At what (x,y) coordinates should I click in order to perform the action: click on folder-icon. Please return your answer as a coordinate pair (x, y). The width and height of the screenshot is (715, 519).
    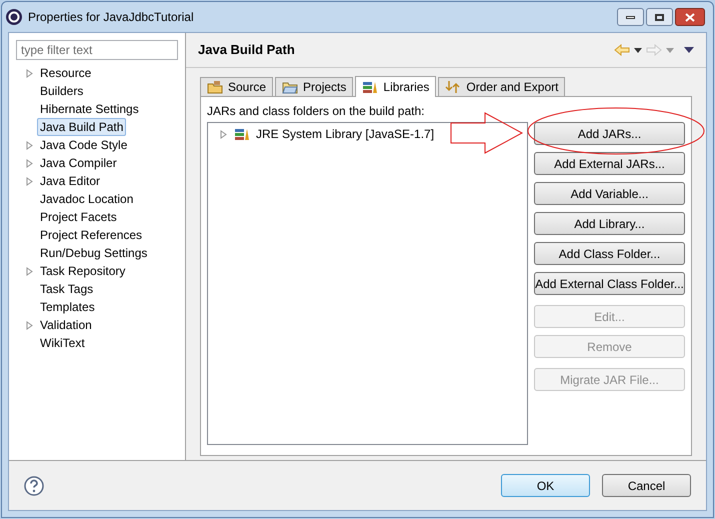
    Looking at the image, I should click on (290, 87).